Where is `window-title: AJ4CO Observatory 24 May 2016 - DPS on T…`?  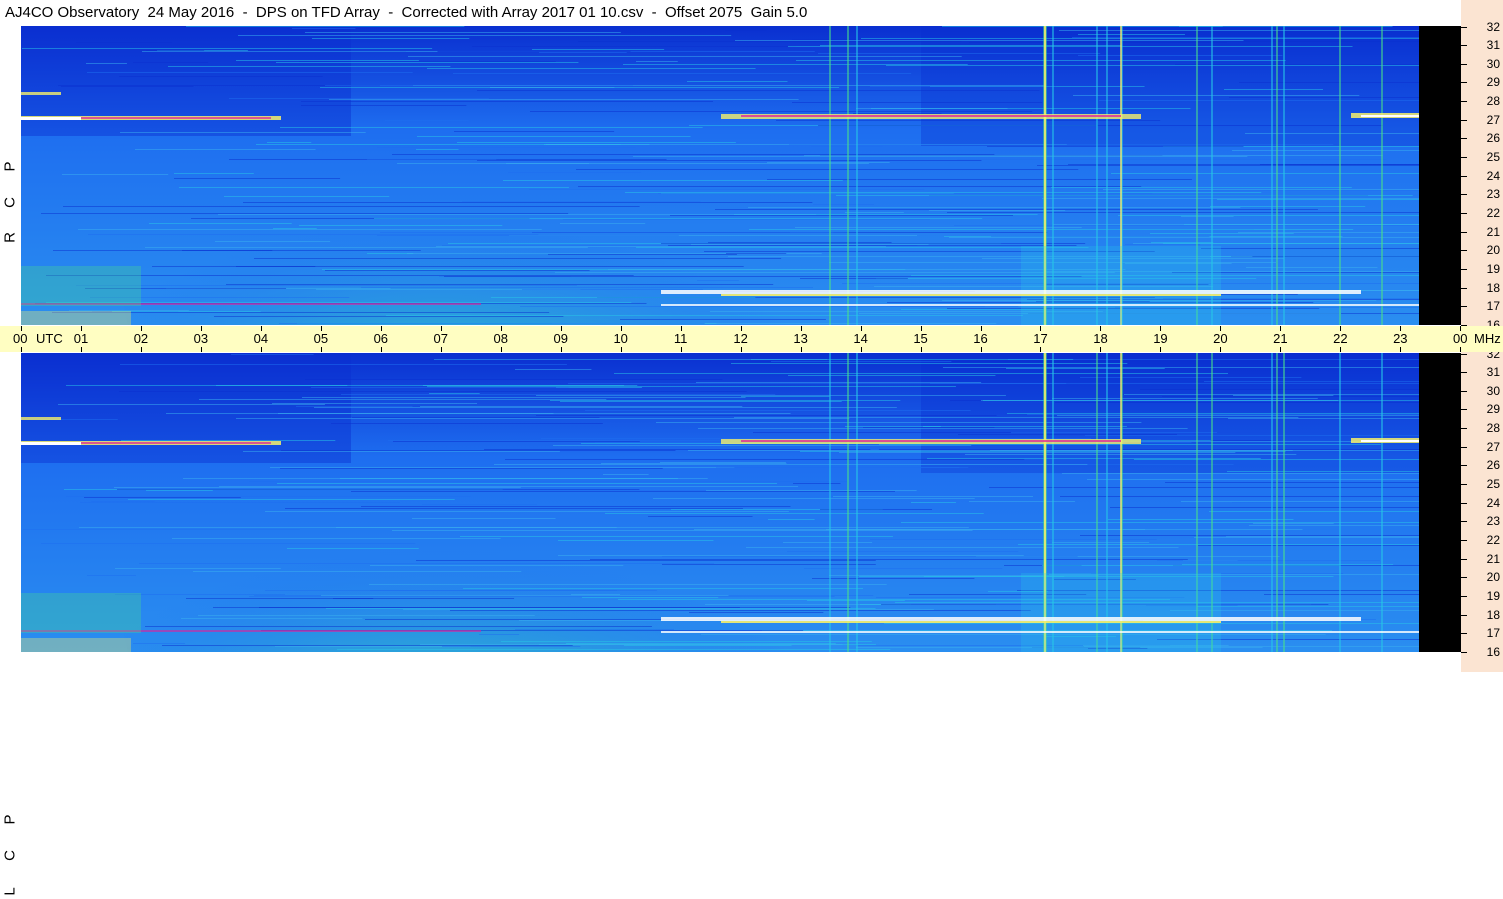 window-title: AJ4CO Observatory 24 May 2016 - DPS on T… is located at coordinates (406, 12).